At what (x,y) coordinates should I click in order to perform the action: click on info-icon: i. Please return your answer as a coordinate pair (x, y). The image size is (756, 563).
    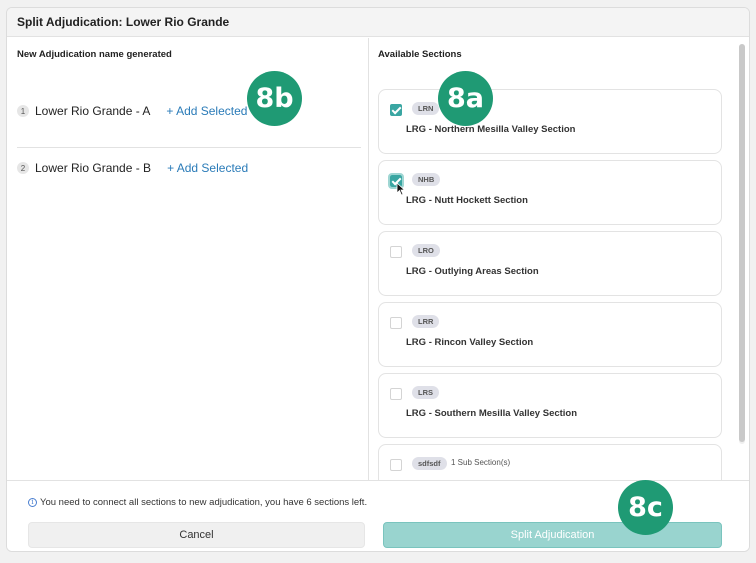
    Looking at the image, I should click on (32, 502).